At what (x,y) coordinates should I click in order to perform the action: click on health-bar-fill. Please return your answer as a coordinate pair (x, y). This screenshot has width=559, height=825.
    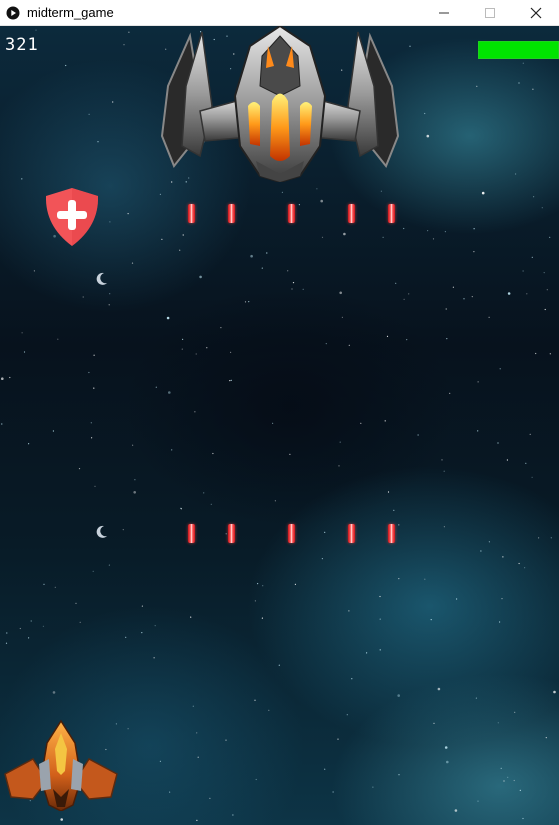
    Looking at the image, I should click on (518, 50).